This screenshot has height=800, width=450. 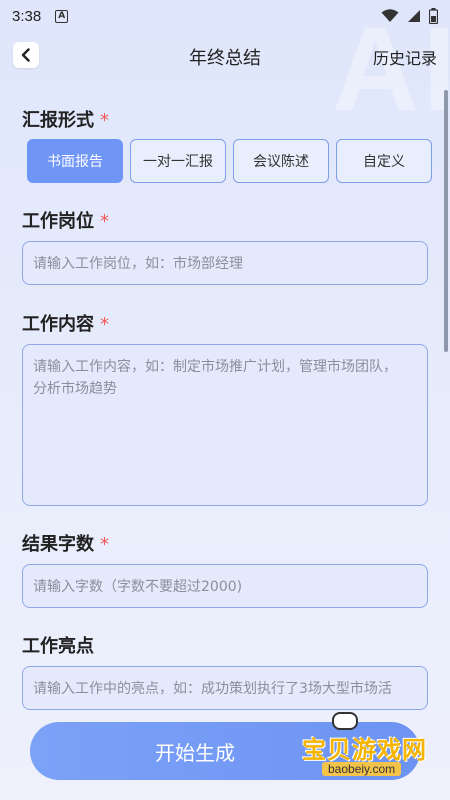 What do you see at coordinates (390, 15) in the screenshot?
I see `wifi-icon` at bounding box center [390, 15].